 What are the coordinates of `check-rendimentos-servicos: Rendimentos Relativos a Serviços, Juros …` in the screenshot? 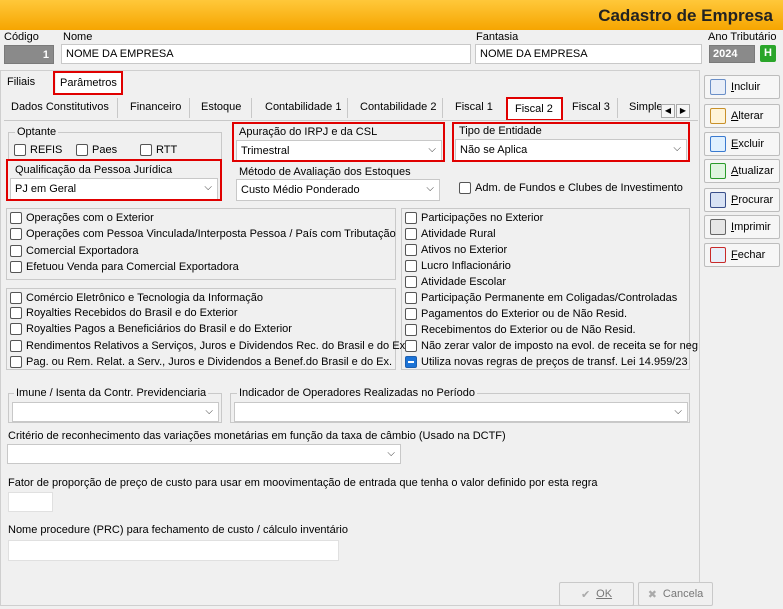 It's located at (209, 346).